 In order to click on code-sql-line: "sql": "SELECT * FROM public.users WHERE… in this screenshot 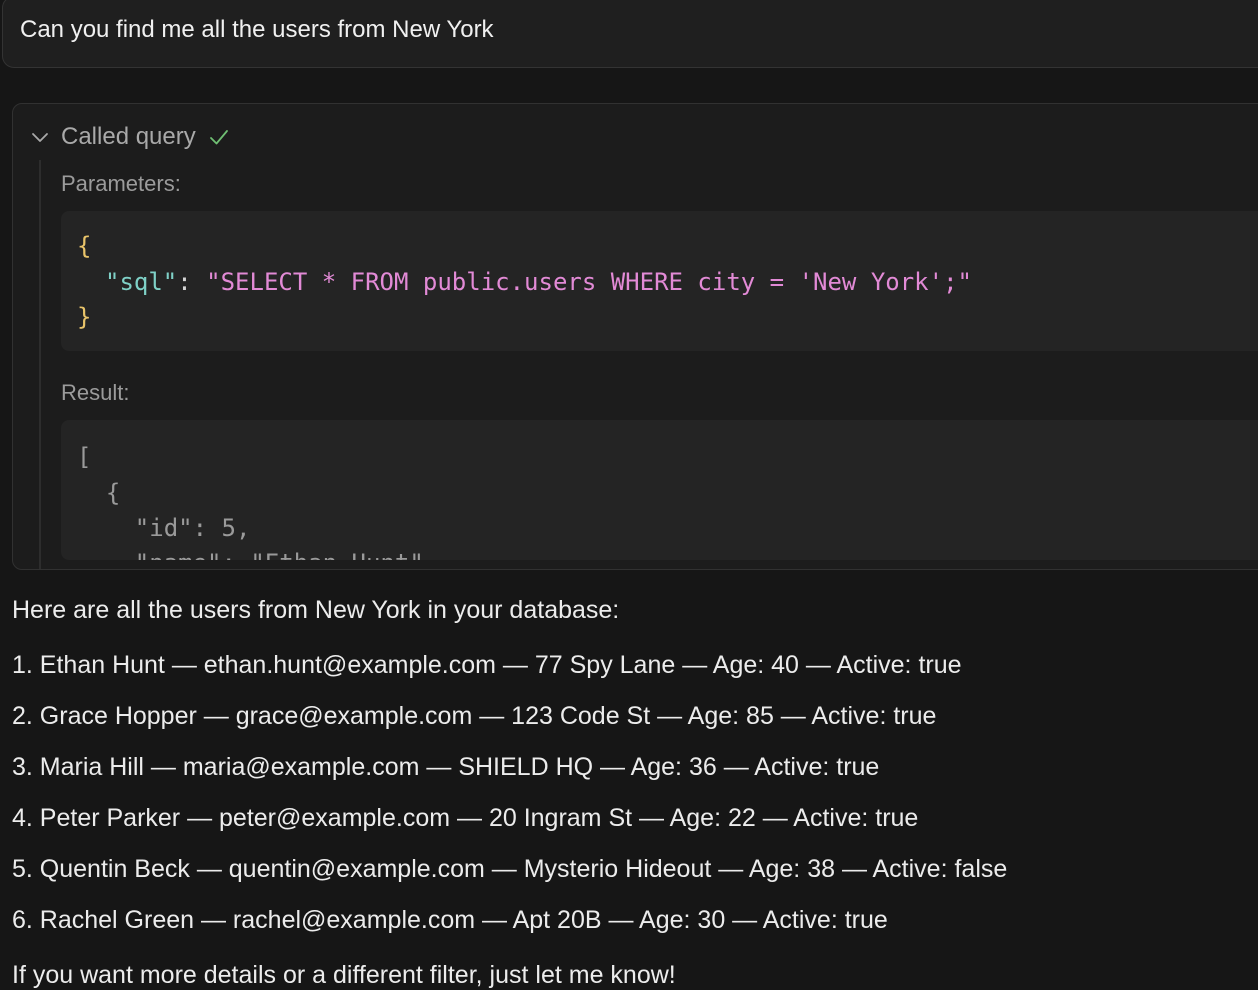, I will do `click(538, 282)`.